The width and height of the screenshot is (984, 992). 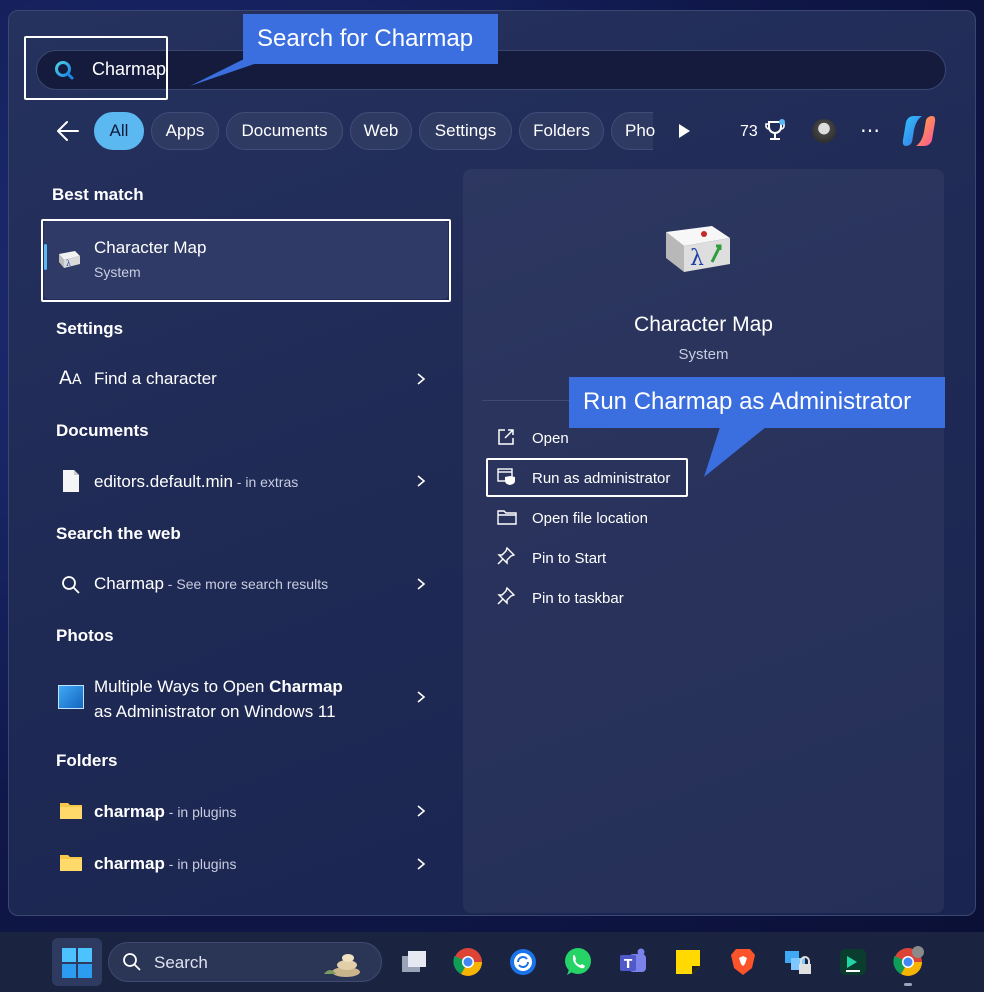 What do you see at coordinates (703, 354) in the screenshot?
I see `detail-subtitle: System` at bounding box center [703, 354].